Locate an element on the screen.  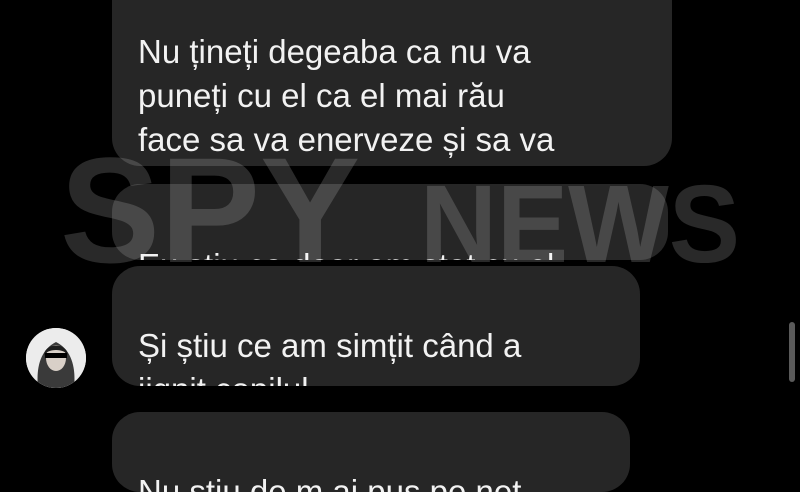
message-text-2: Eu știu ca doar am stat cu el is located at coordinates (346, 253).